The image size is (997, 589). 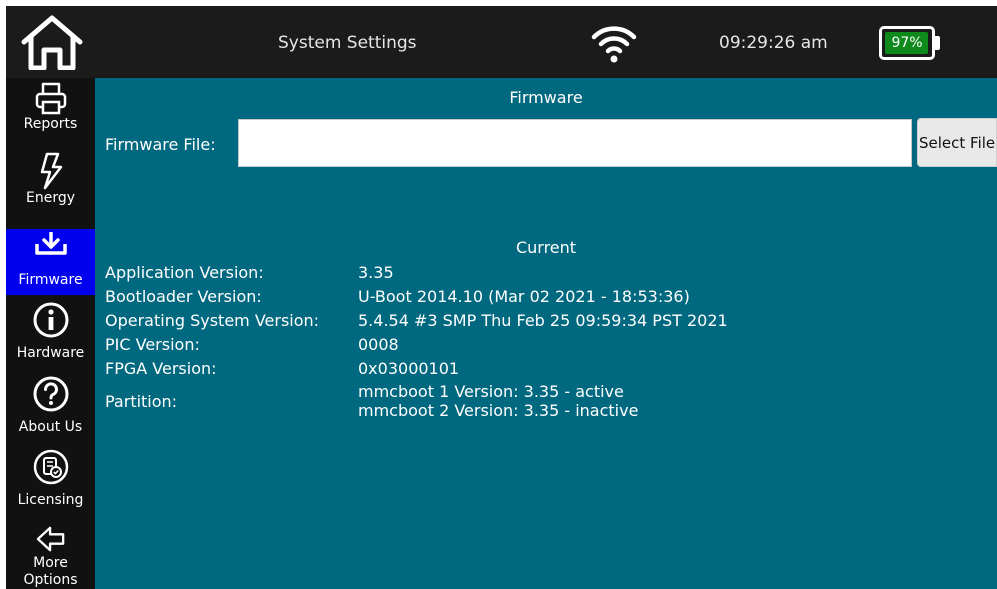 What do you see at coordinates (50, 353) in the screenshot?
I see `sidebar-item-label: Hardware` at bounding box center [50, 353].